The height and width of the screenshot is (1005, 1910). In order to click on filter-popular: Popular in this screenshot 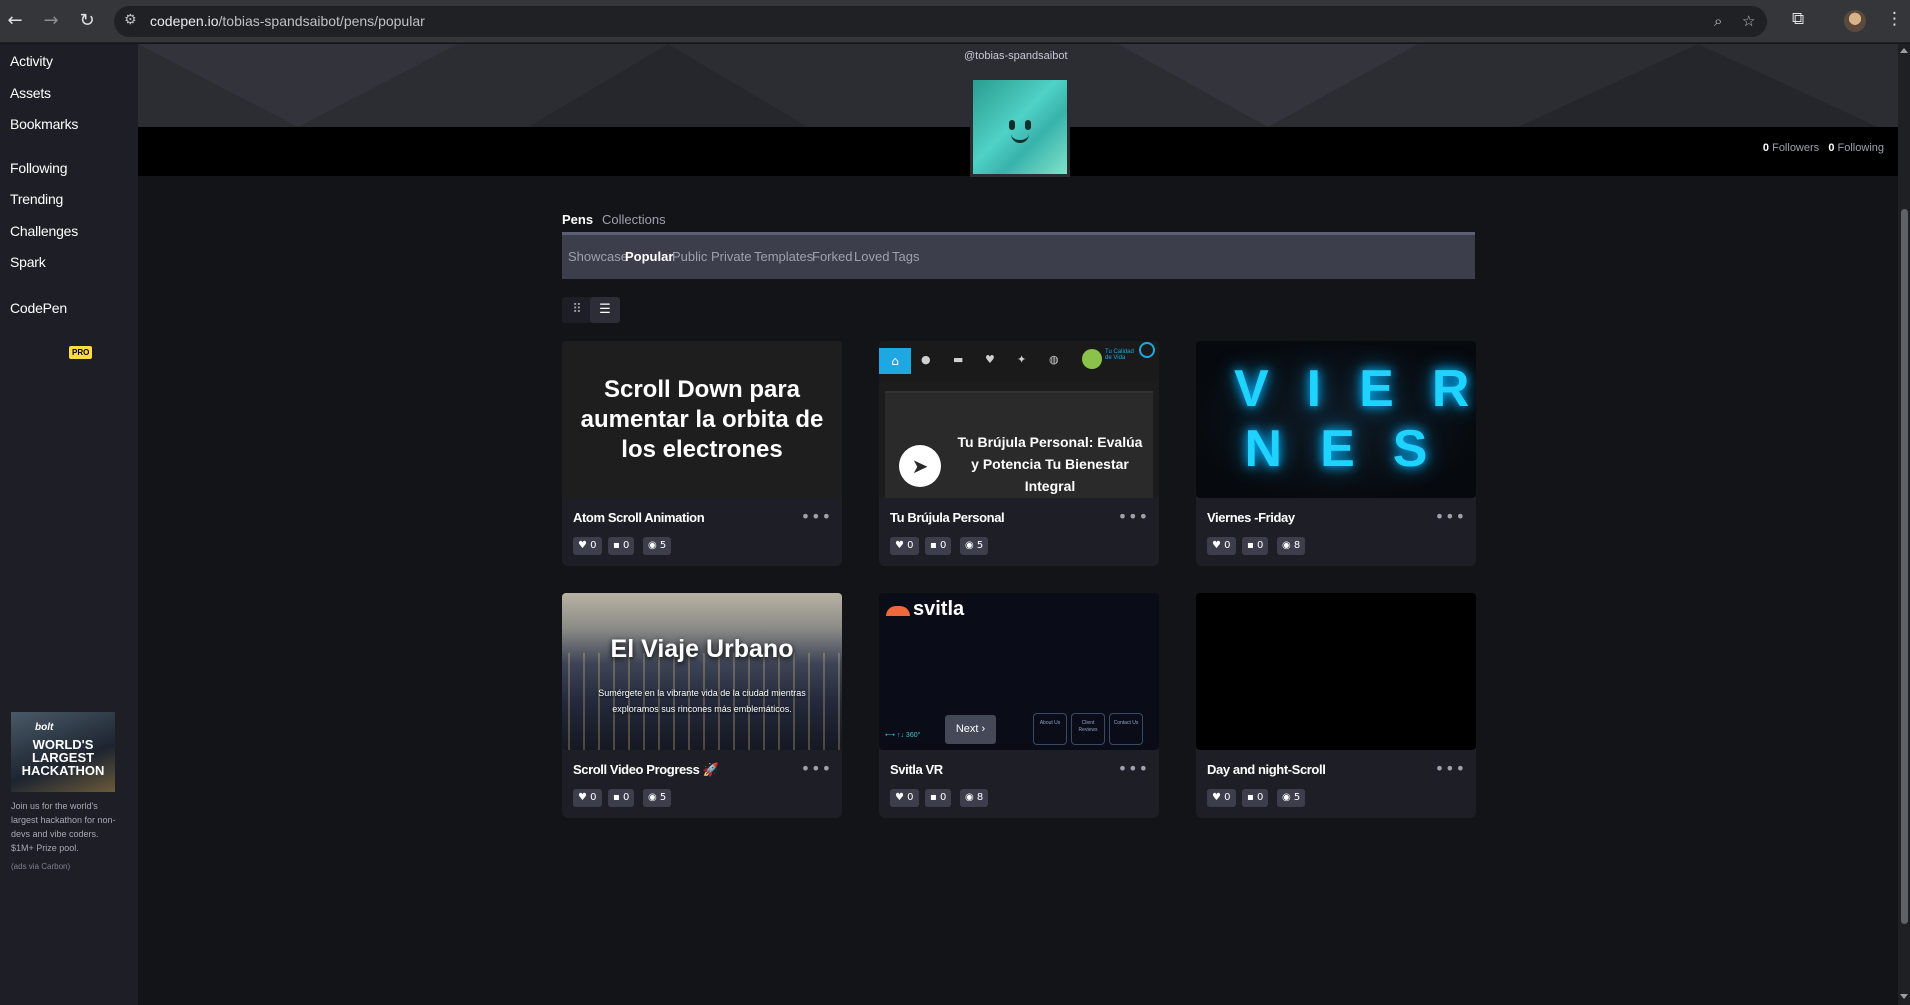, I will do `click(649, 256)`.